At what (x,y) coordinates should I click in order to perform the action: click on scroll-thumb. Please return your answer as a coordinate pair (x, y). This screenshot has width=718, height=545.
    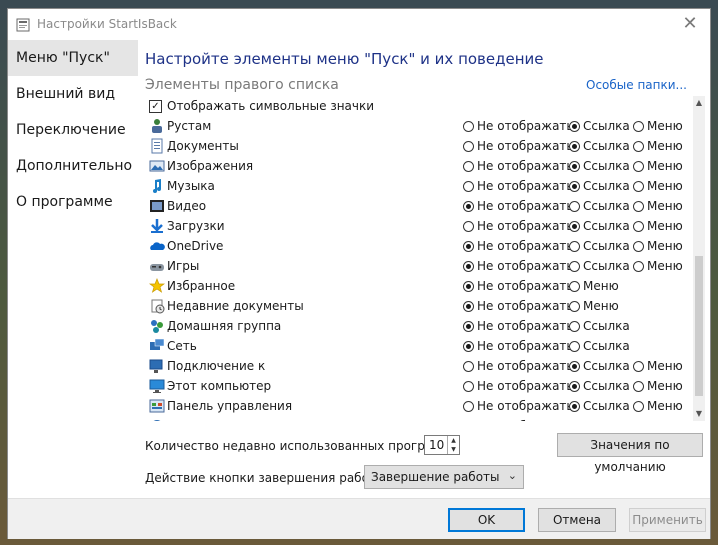
    Looking at the image, I should click on (699, 326).